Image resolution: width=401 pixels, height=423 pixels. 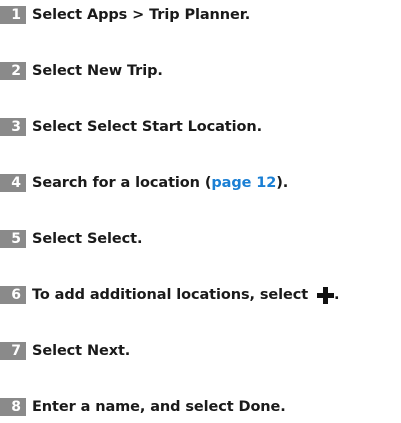 I want to click on step-text: Select Select Start Location., so click(x=147, y=127).